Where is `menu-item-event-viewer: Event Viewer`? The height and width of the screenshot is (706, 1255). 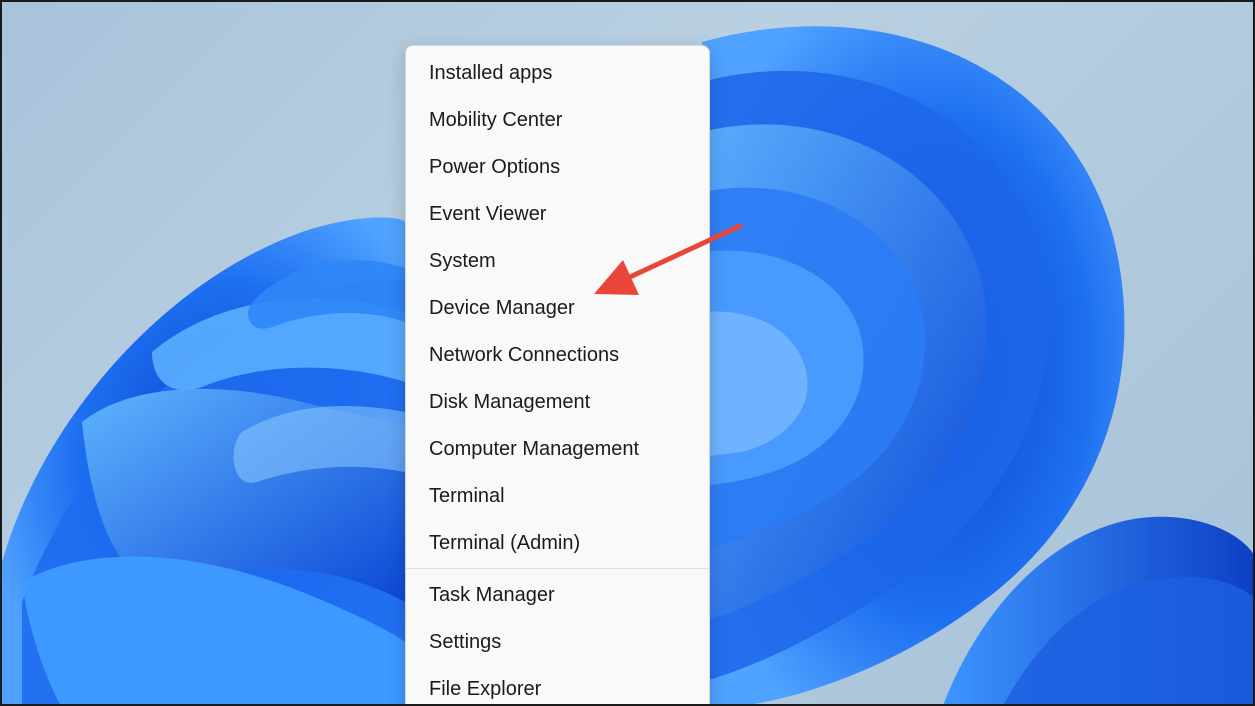 menu-item-event-viewer: Event Viewer is located at coordinates (557, 214).